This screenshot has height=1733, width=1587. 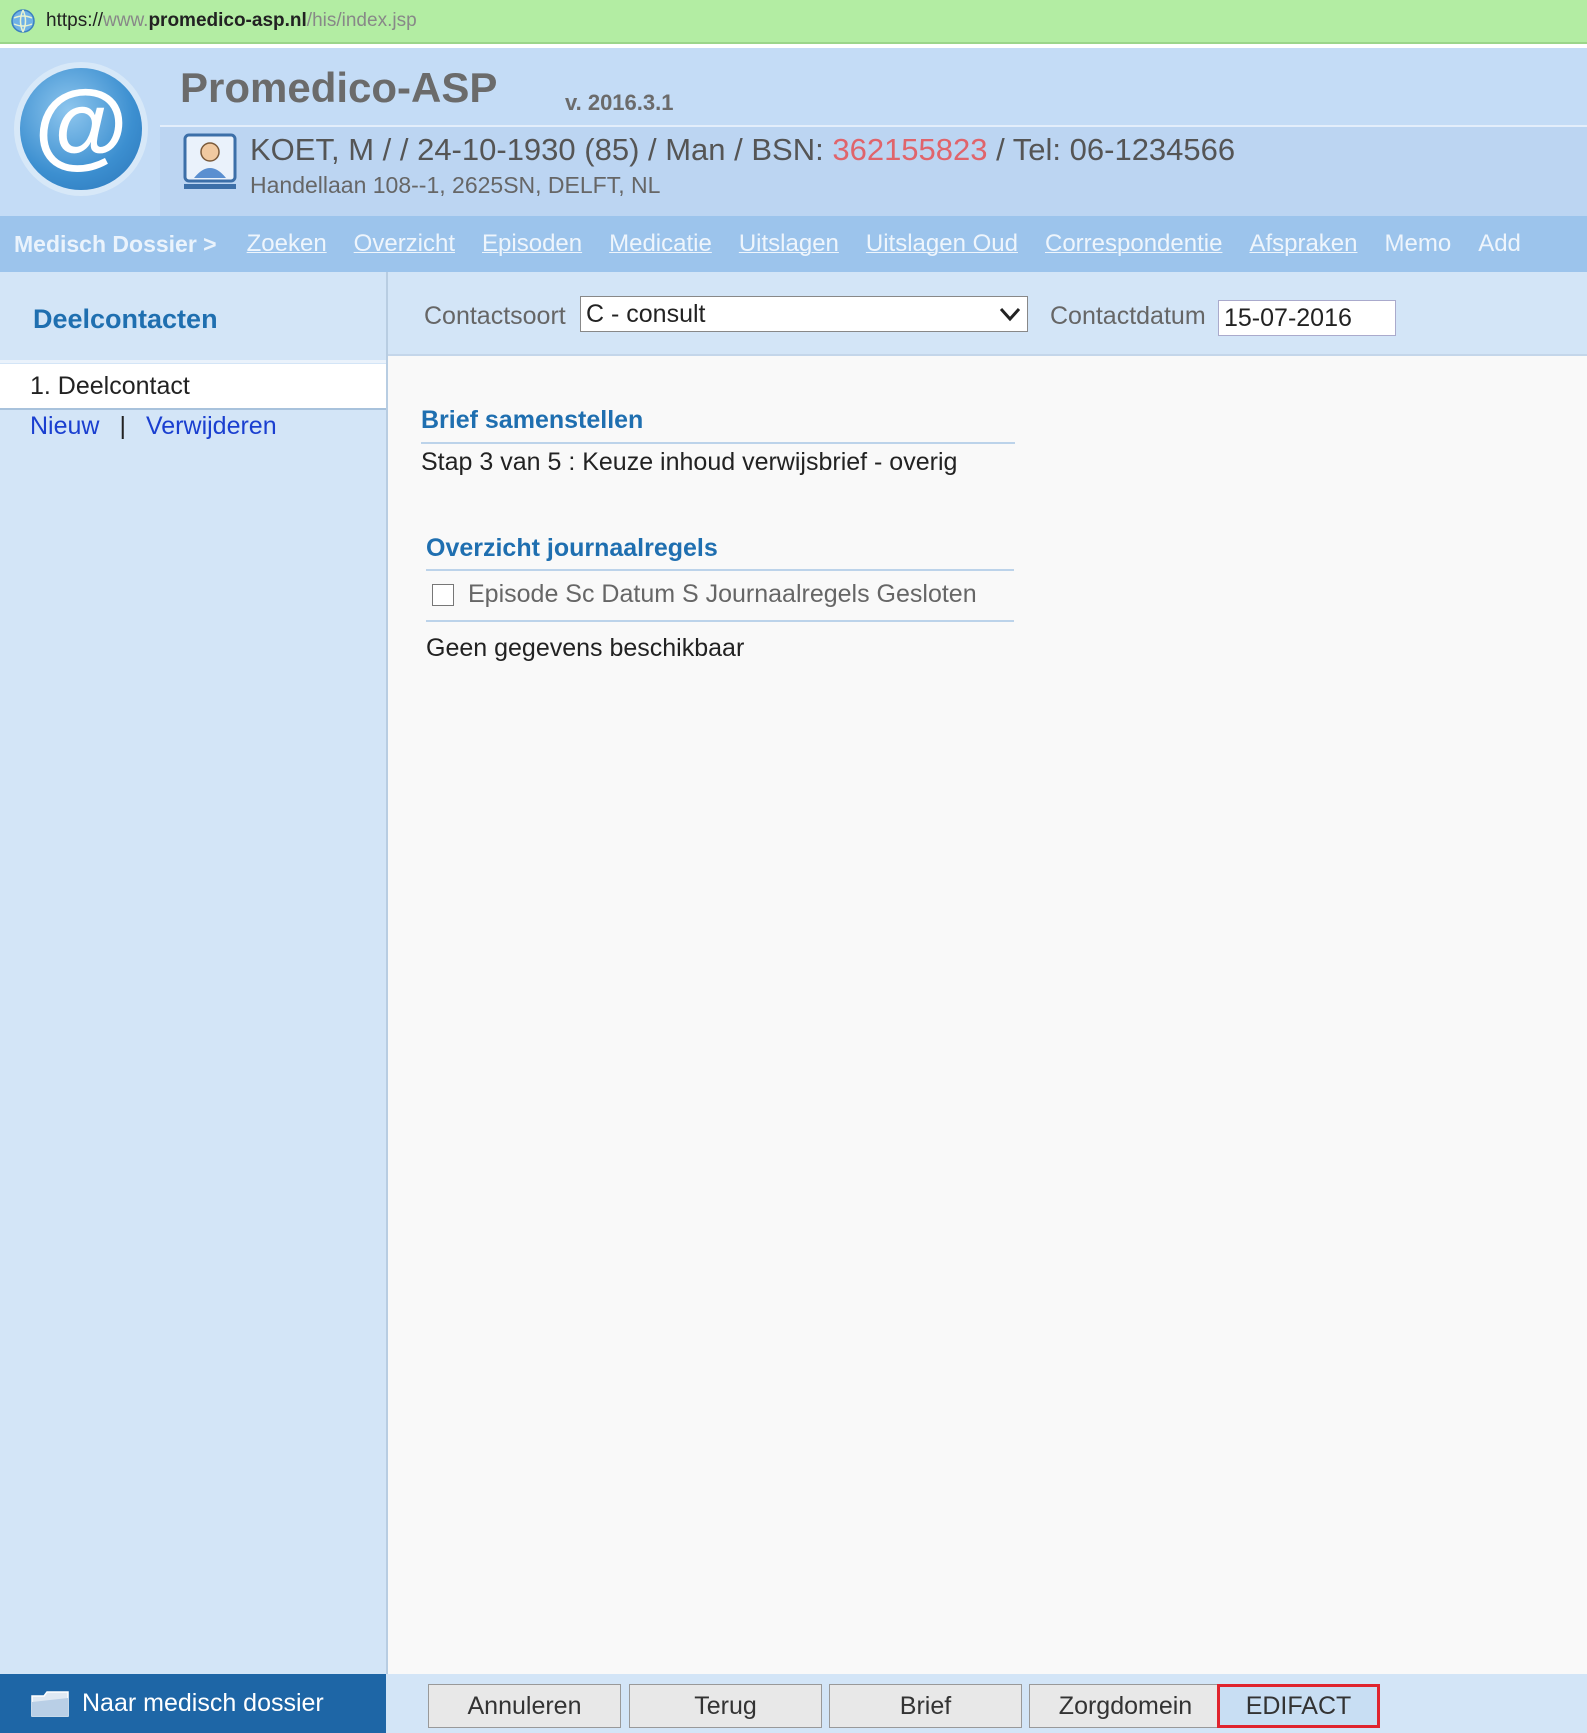 What do you see at coordinates (1133, 244) in the screenshot?
I see `nav-correspondentie: Correspondentie` at bounding box center [1133, 244].